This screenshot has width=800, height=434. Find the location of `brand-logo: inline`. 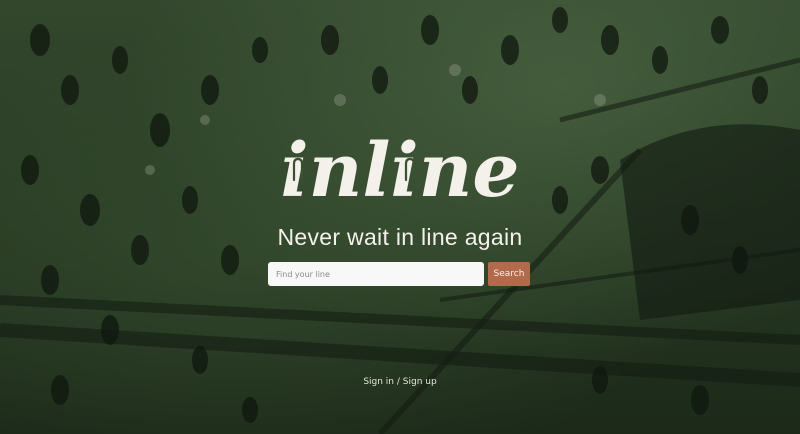

brand-logo: inline is located at coordinates (400, 173).